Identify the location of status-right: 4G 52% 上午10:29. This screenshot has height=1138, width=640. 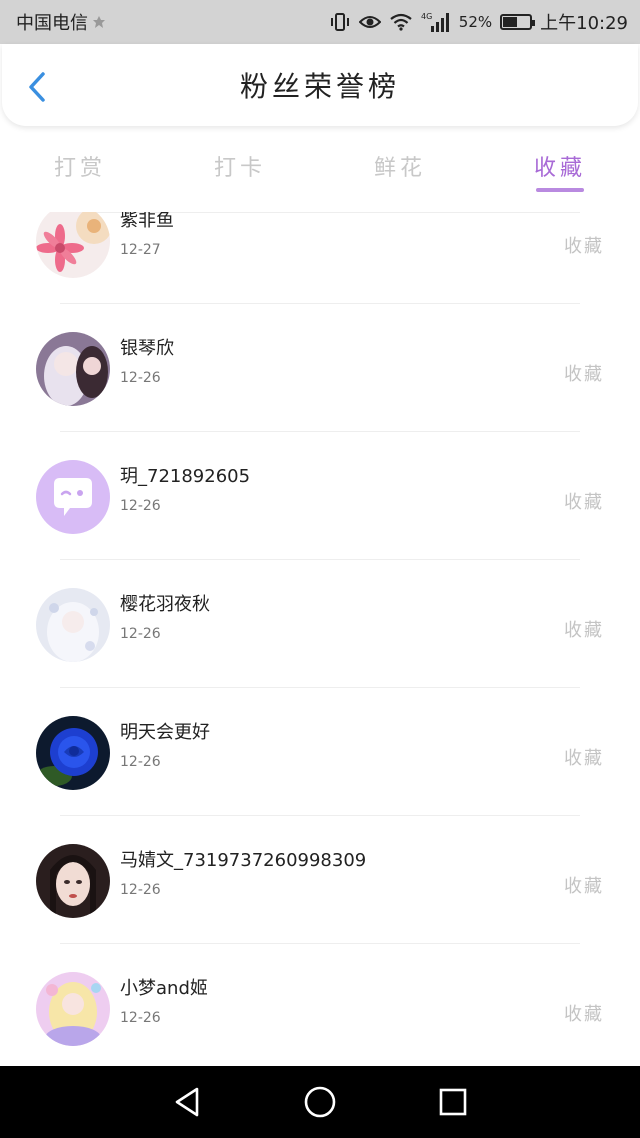
(478, 22).